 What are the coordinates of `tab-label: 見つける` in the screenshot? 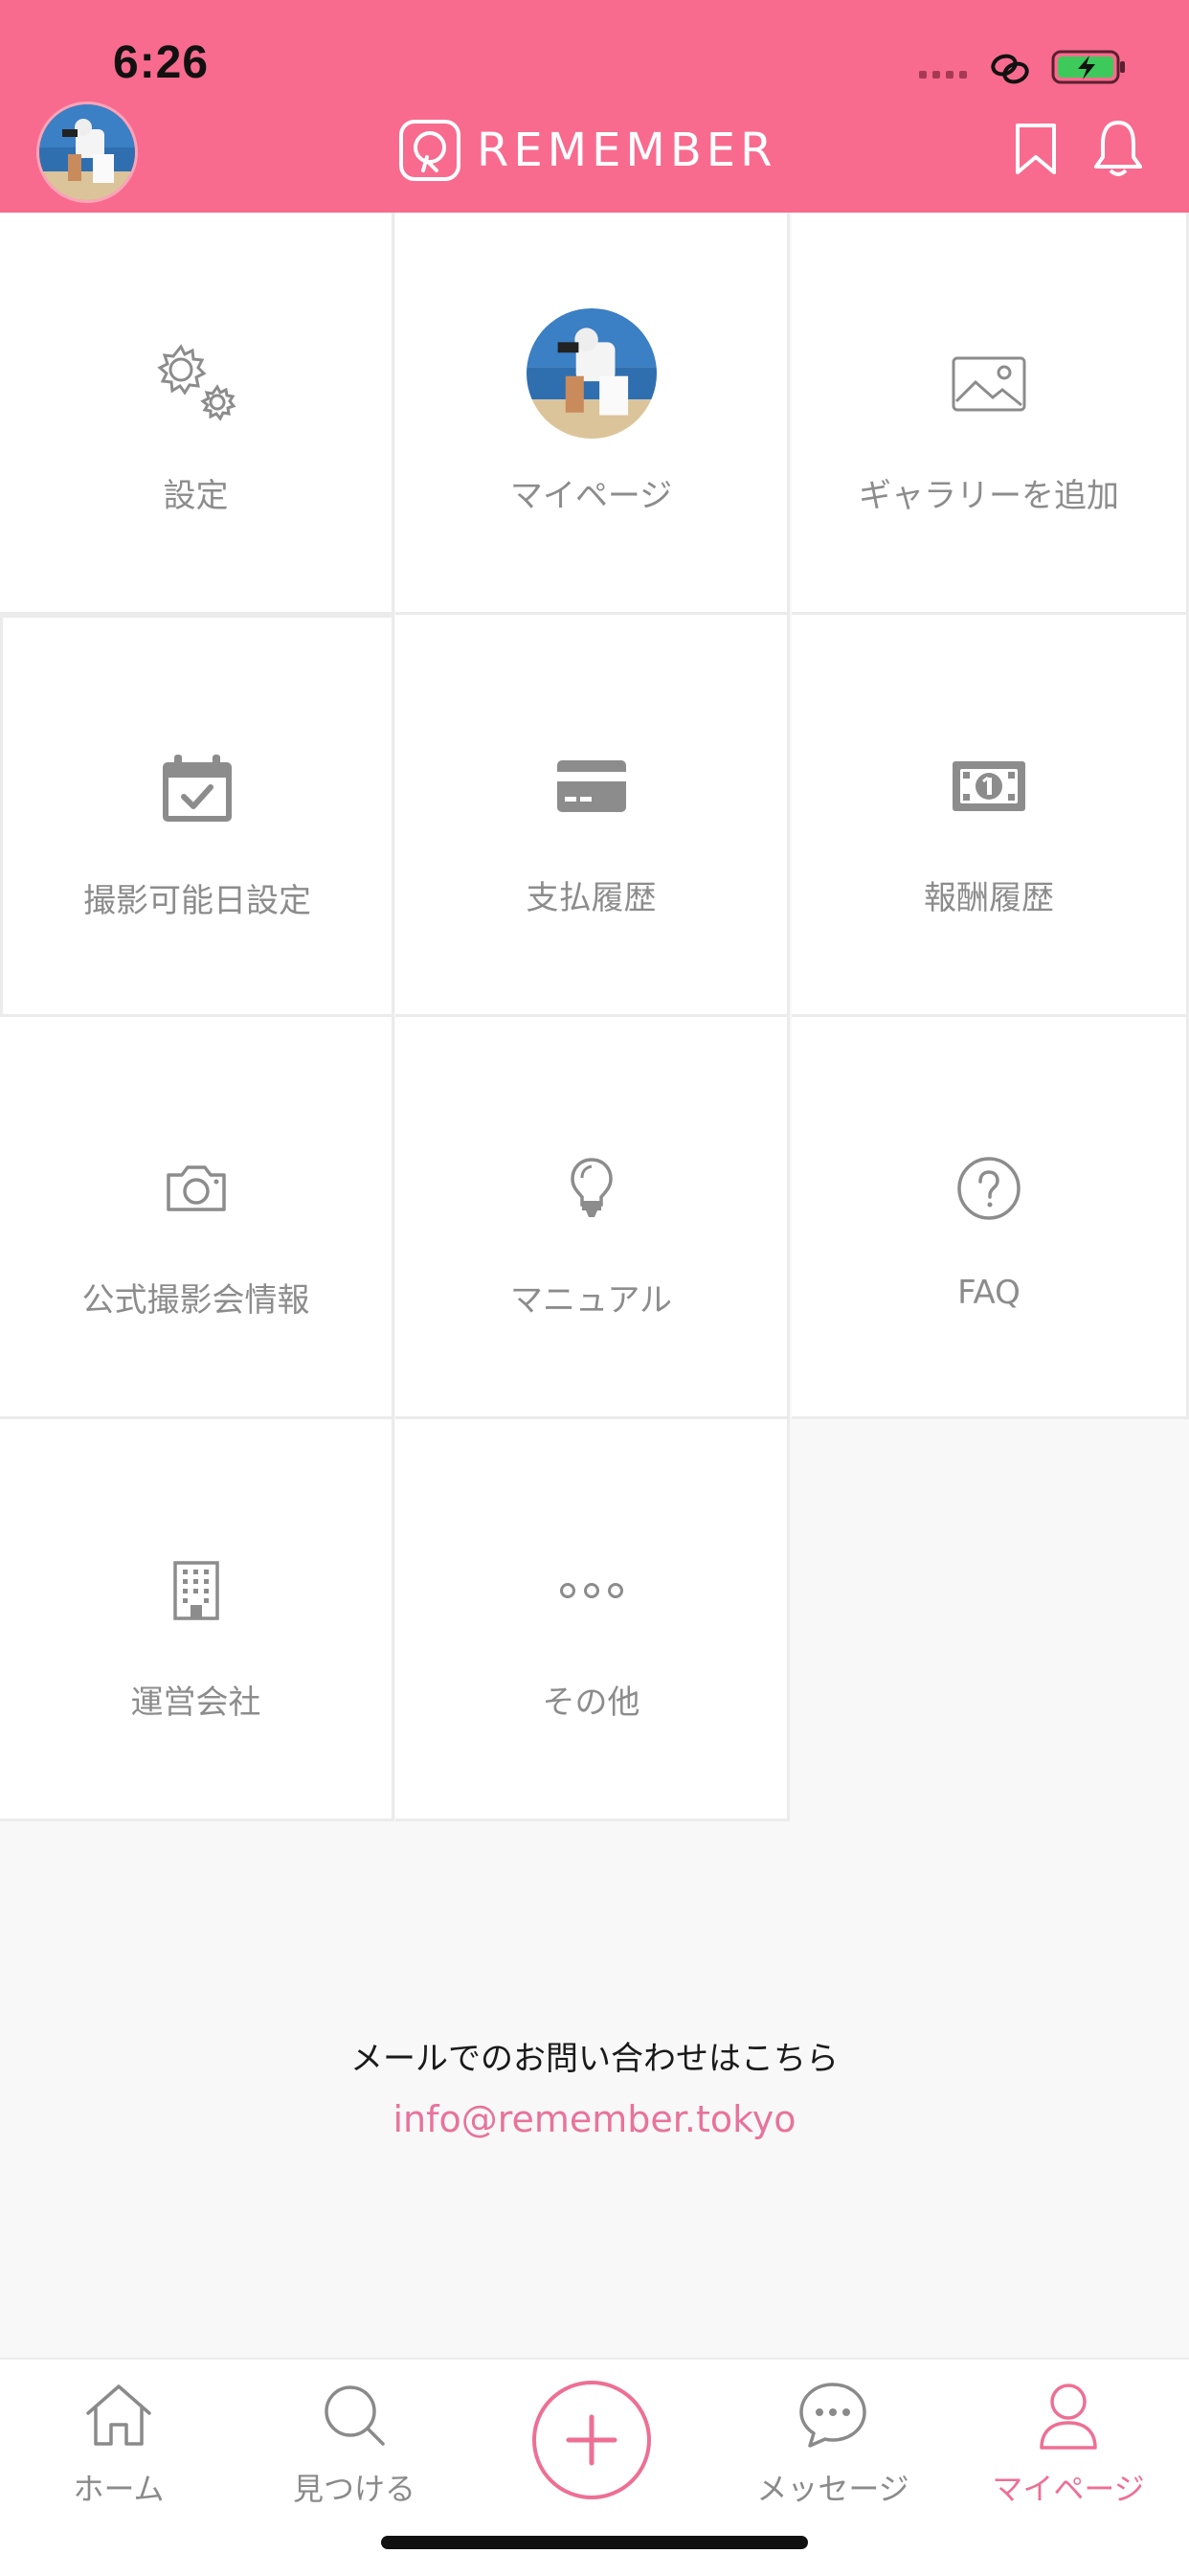 It's located at (353, 2489).